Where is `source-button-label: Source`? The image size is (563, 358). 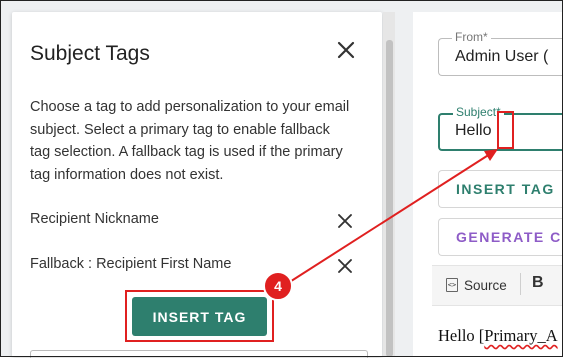
source-button-label: Source is located at coordinates (485, 285).